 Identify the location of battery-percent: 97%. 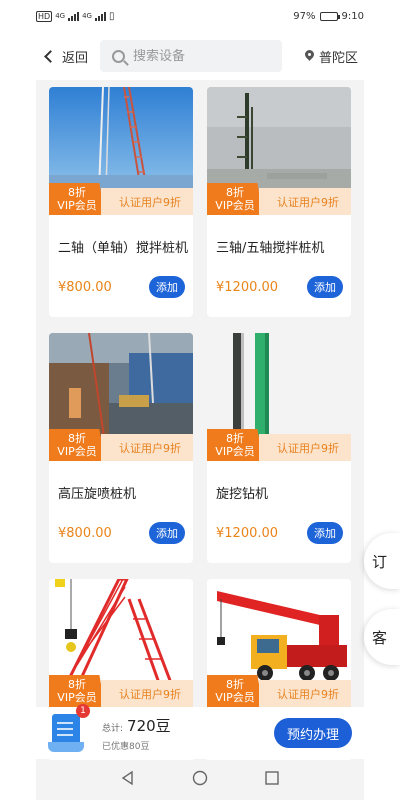
(304, 16).